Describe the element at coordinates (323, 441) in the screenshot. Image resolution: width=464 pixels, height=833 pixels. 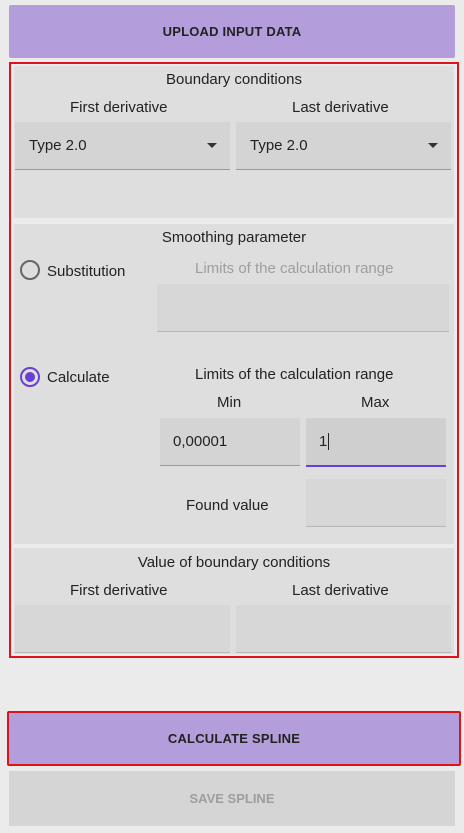
I see `max-range-value: 1` at that location.